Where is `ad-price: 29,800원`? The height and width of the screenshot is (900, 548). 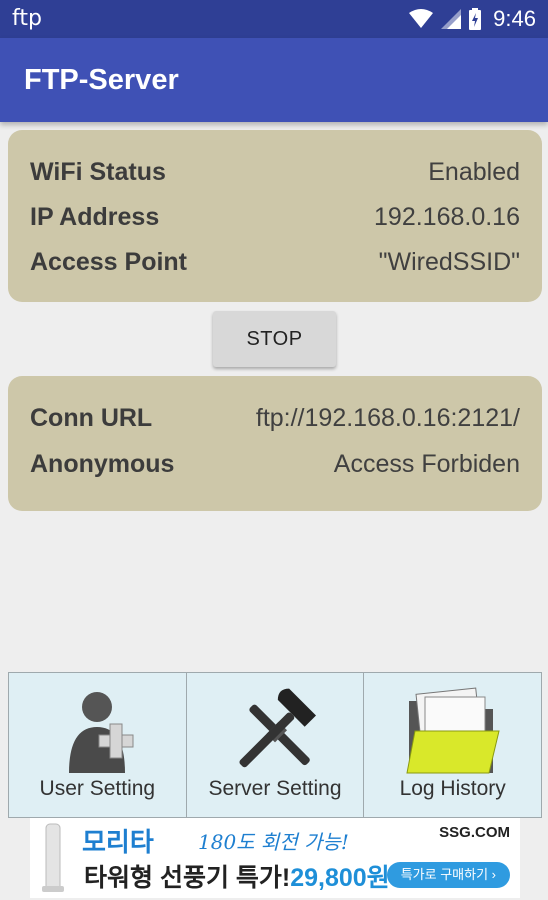
ad-price: 29,800원 is located at coordinates (340, 878).